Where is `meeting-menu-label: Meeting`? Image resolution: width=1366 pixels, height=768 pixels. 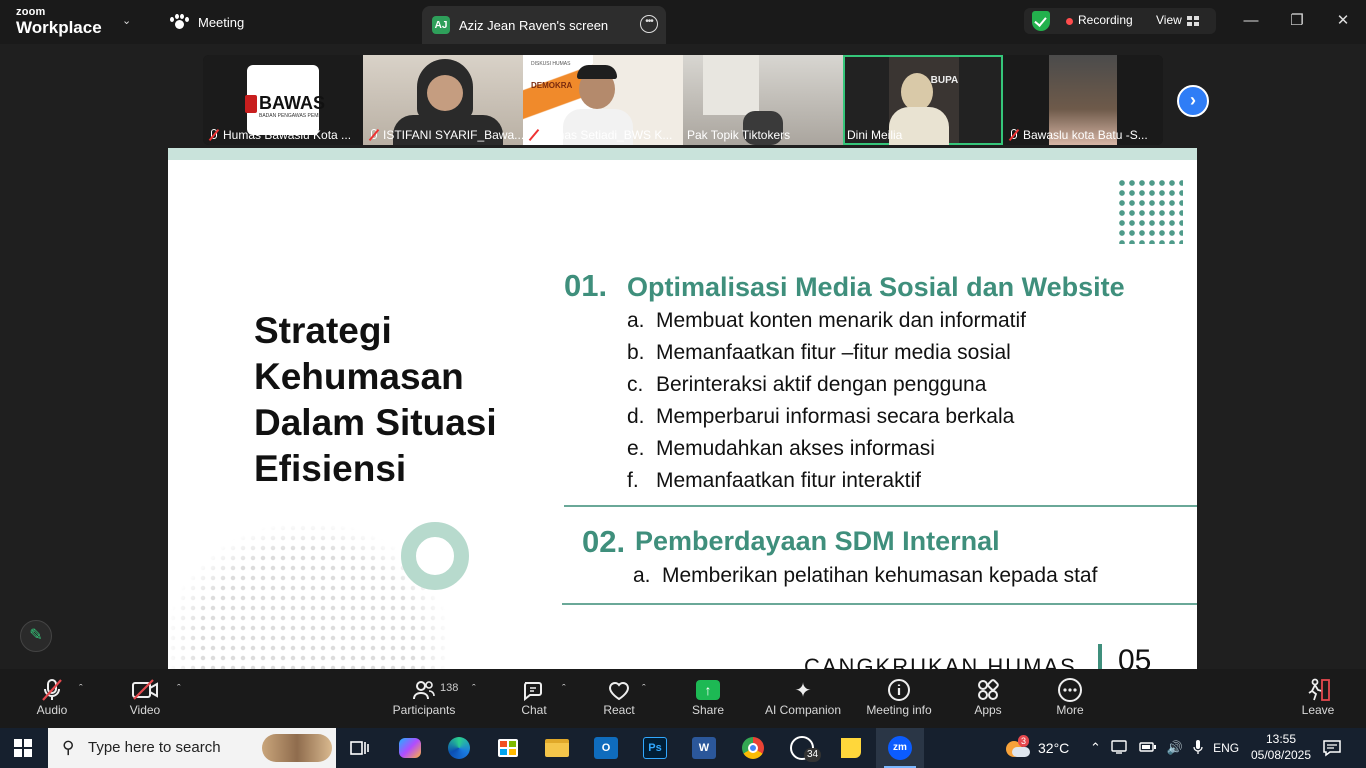
meeting-menu-label: Meeting is located at coordinates (221, 22).